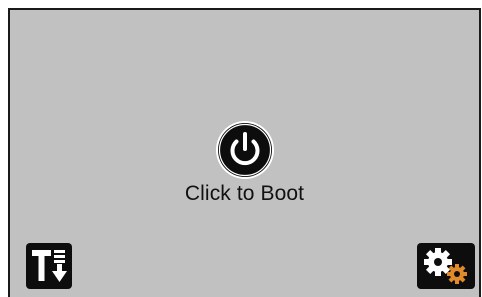 The image size is (482, 297). I want to click on text-download-button, so click(49, 266).